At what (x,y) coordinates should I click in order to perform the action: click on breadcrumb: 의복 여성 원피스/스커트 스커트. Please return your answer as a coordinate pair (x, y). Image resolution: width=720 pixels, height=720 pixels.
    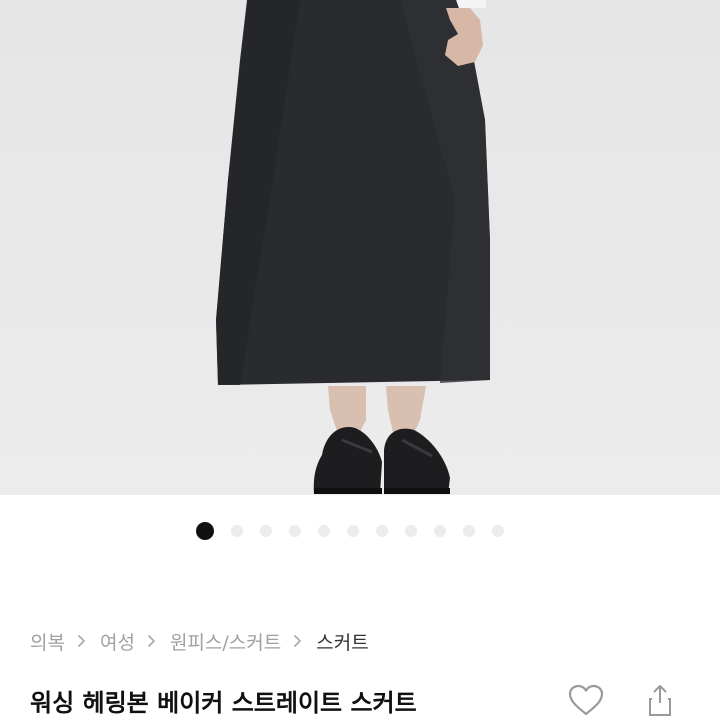
    Looking at the image, I should click on (199, 641).